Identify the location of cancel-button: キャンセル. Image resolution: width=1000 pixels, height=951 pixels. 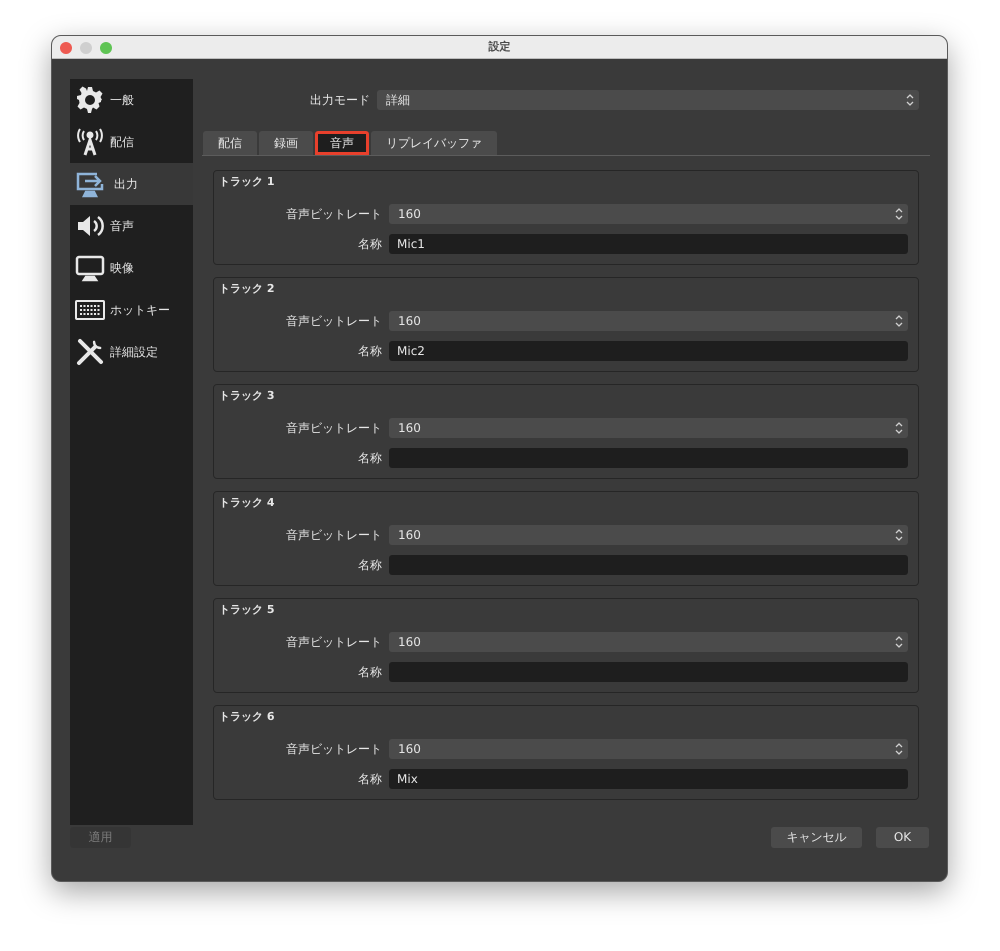
(816, 837).